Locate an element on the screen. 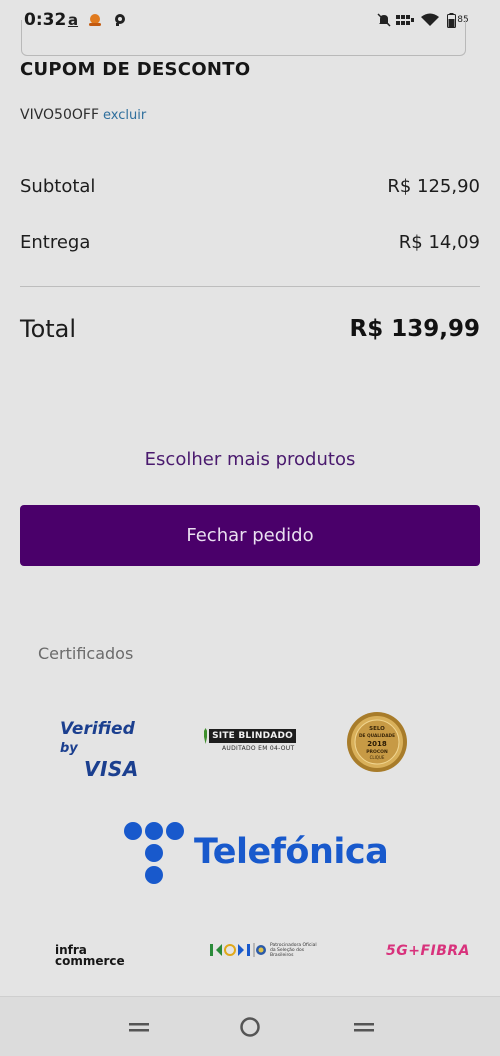 Image resolution: width=500 pixels, height=1056 pixels. delivery-value: R$ 14,09 is located at coordinates (439, 242).